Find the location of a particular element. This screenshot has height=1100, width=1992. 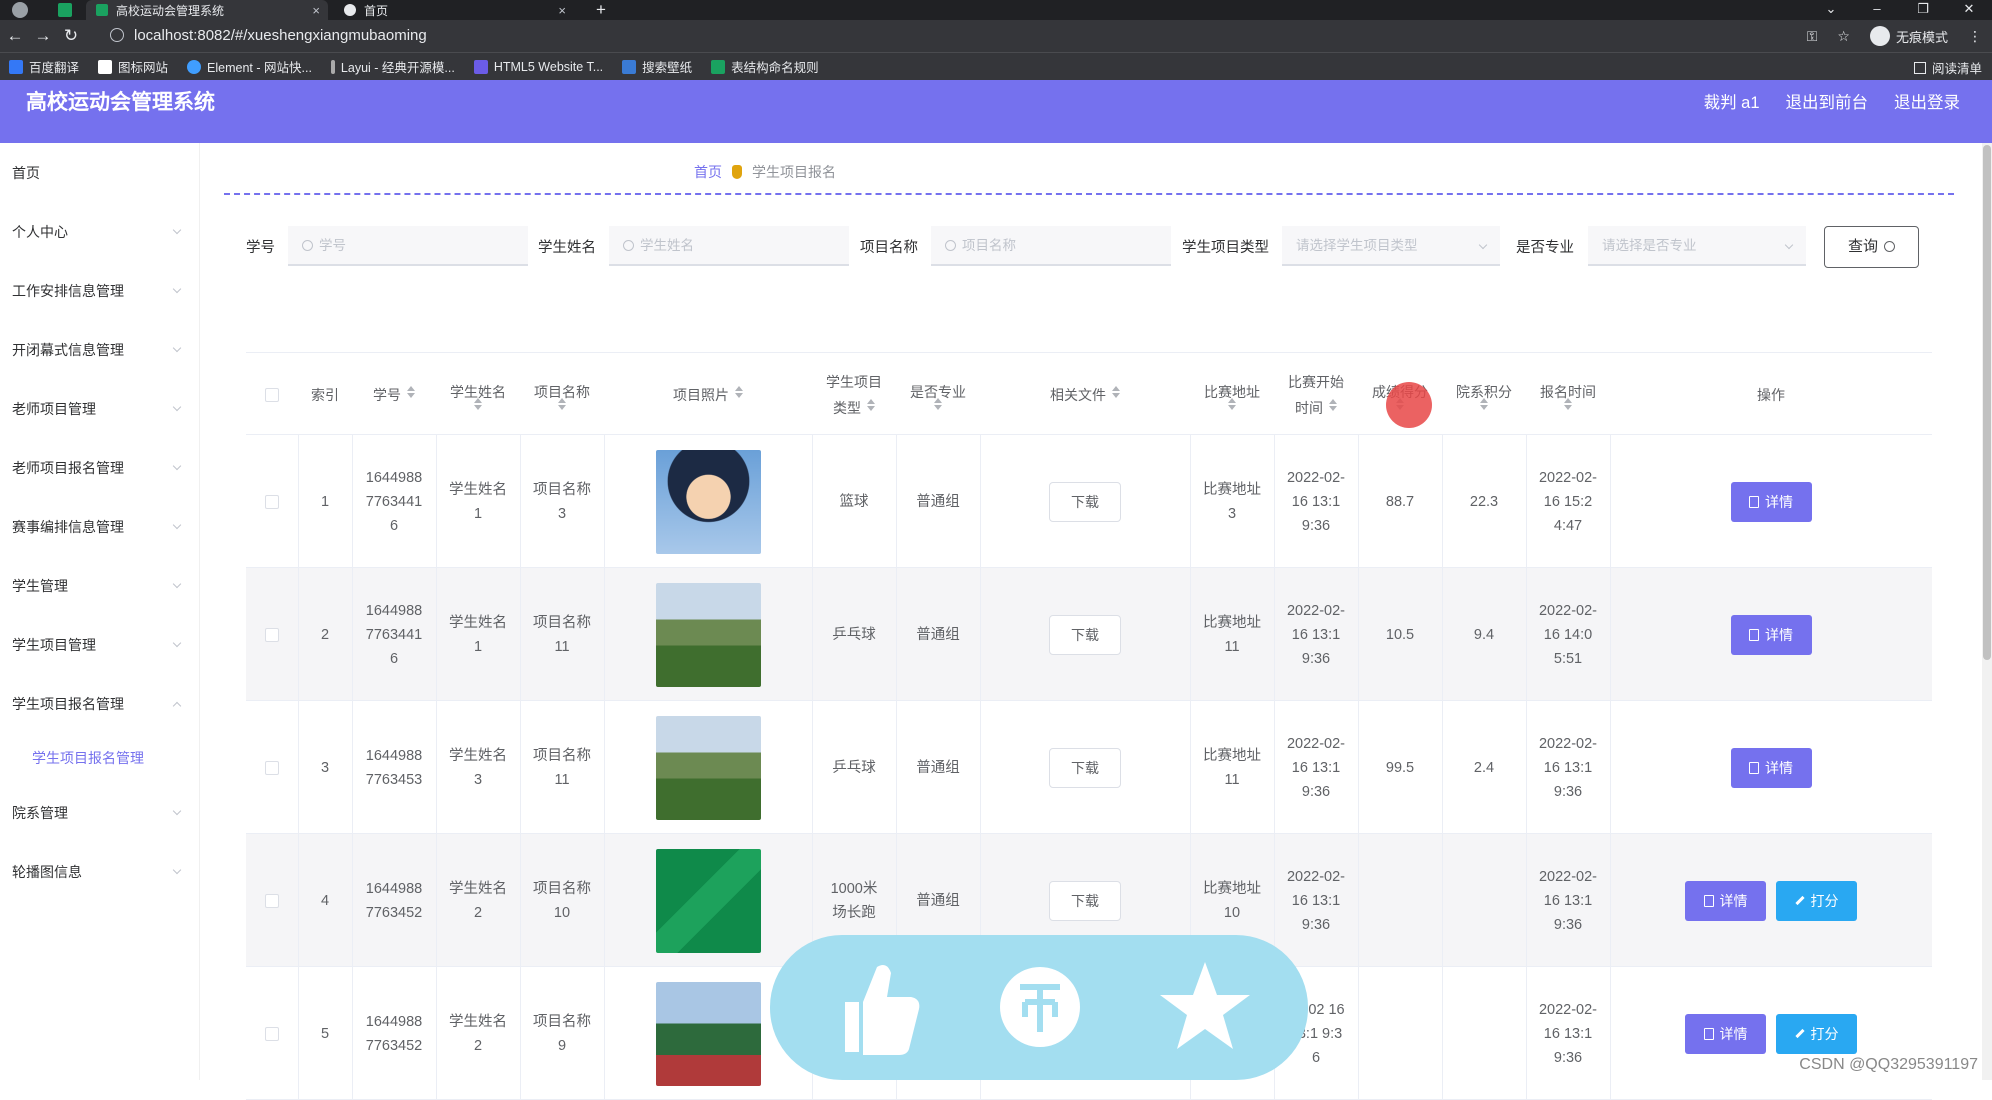

select-all-checkbox is located at coordinates (272, 395).